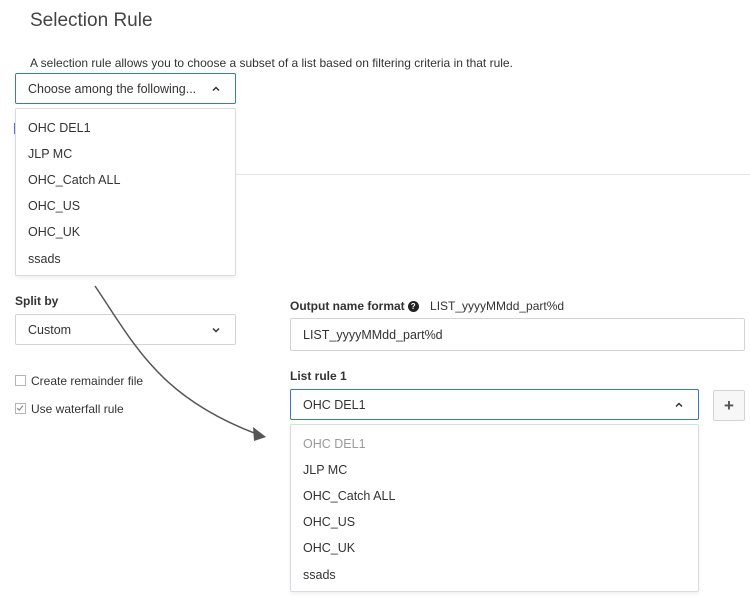 Image resolution: width=750 pixels, height=597 pixels. Describe the element at coordinates (494, 404) in the screenshot. I see `list-rule-select: OHC DEL1` at that location.